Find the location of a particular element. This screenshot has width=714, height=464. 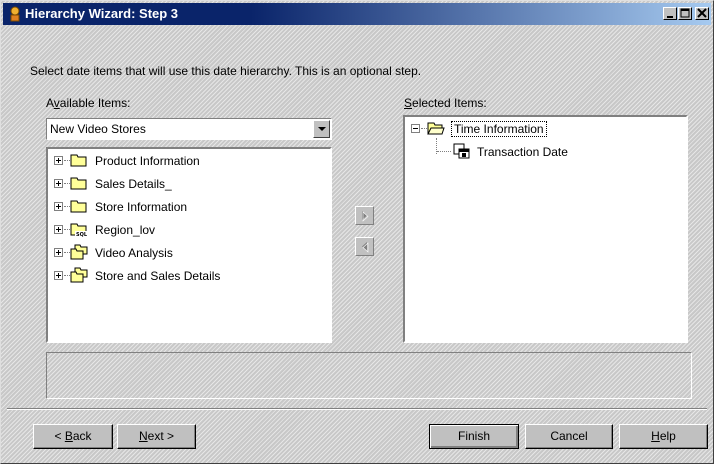

selected-items-label: Selected Items: is located at coordinates (445, 103).